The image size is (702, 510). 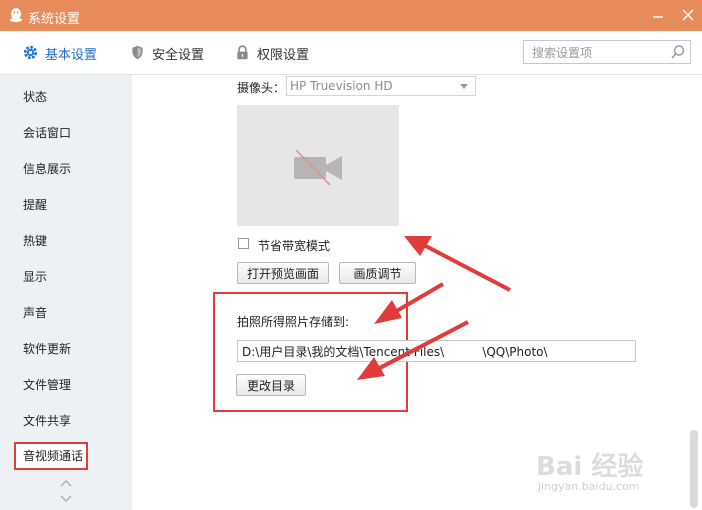 What do you see at coordinates (590, 467) in the screenshot?
I see `watermark-main: Bai 经验` at bounding box center [590, 467].